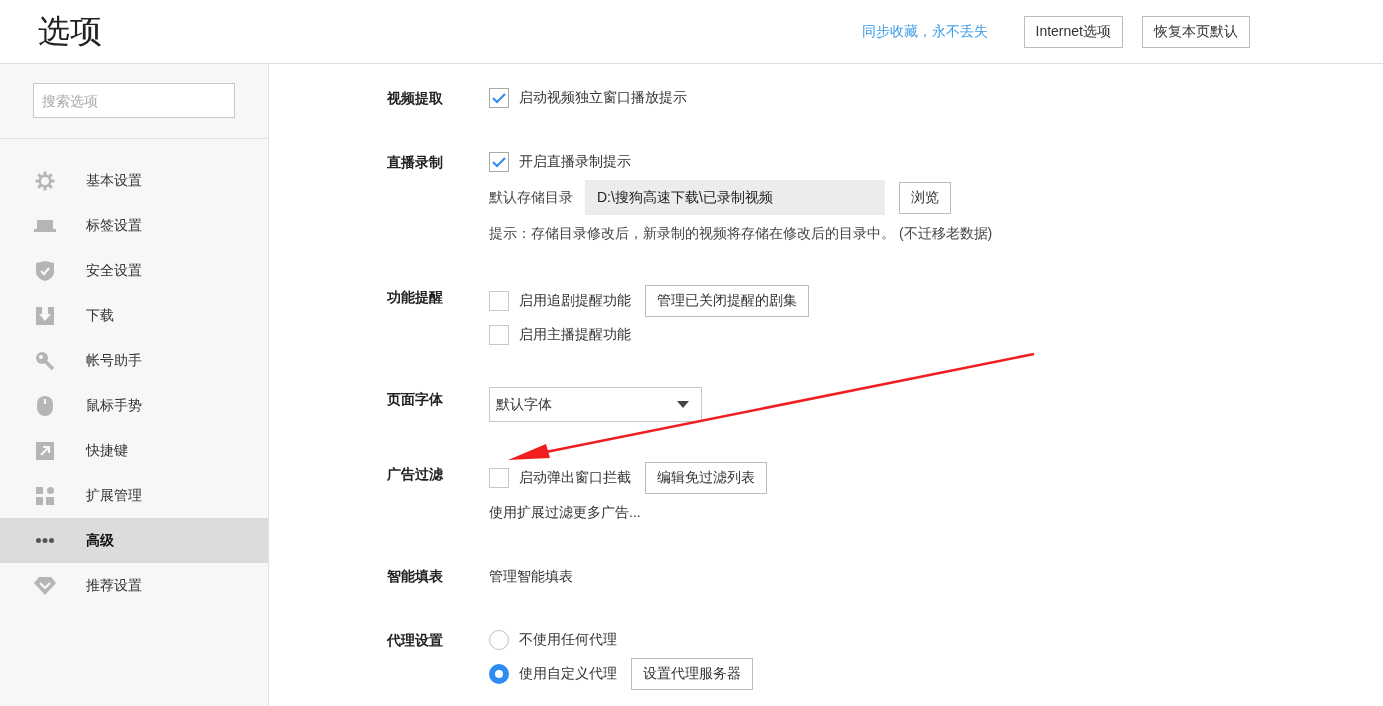 The image size is (1383, 706). What do you see at coordinates (134, 540) in the screenshot?
I see `sidebar-item: 高级` at bounding box center [134, 540].